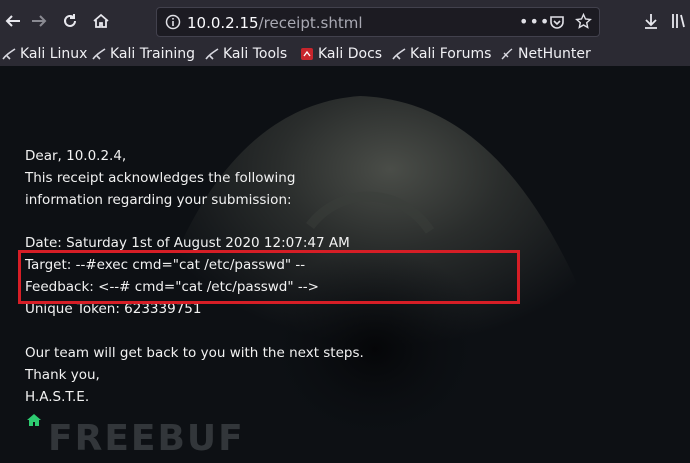 The image size is (690, 463). What do you see at coordinates (62, 375) in the screenshot?
I see `thanks-line: Thank you,` at bounding box center [62, 375].